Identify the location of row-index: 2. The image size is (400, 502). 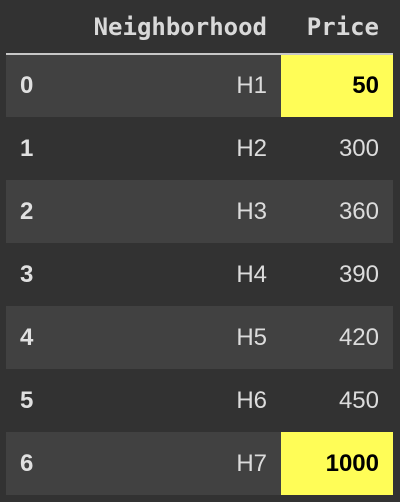
(27, 211).